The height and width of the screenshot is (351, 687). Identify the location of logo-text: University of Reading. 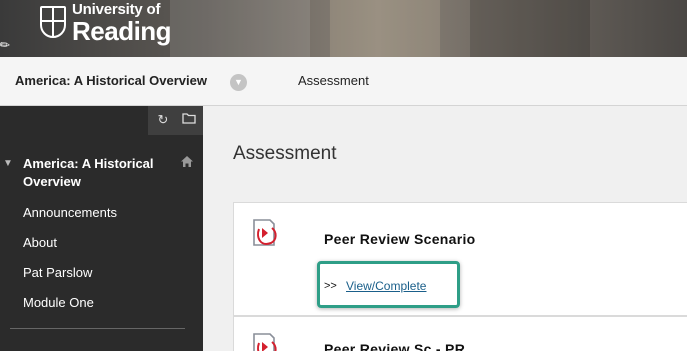
(122, 23).